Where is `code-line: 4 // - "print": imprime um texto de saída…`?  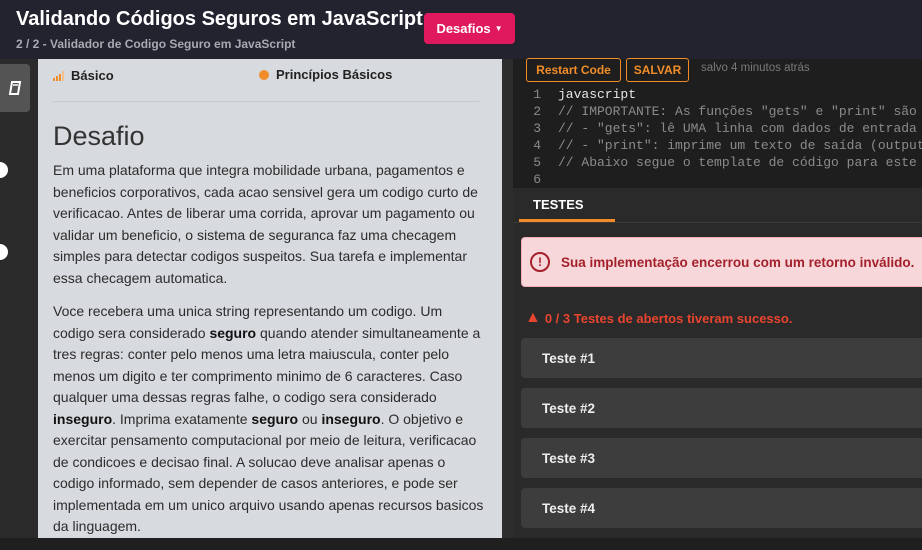
code-line: 4 // - "print": imprime um texto de saída… is located at coordinates (717, 146).